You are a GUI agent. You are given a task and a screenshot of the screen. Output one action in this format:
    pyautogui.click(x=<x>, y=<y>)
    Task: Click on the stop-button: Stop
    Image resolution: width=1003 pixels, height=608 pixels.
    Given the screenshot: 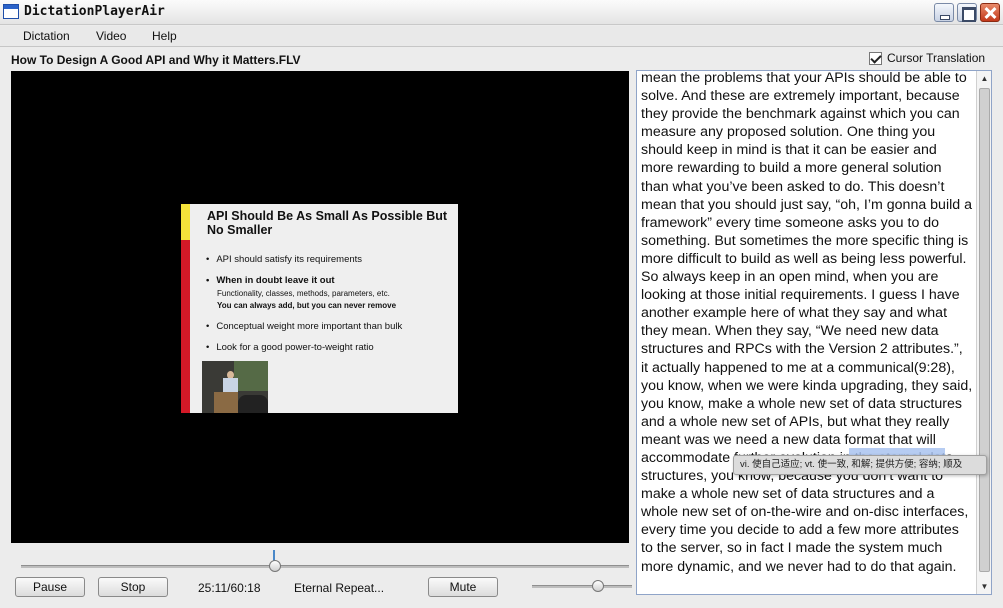 What is the action you would take?
    pyautogui.click(x=133, y=587)
    